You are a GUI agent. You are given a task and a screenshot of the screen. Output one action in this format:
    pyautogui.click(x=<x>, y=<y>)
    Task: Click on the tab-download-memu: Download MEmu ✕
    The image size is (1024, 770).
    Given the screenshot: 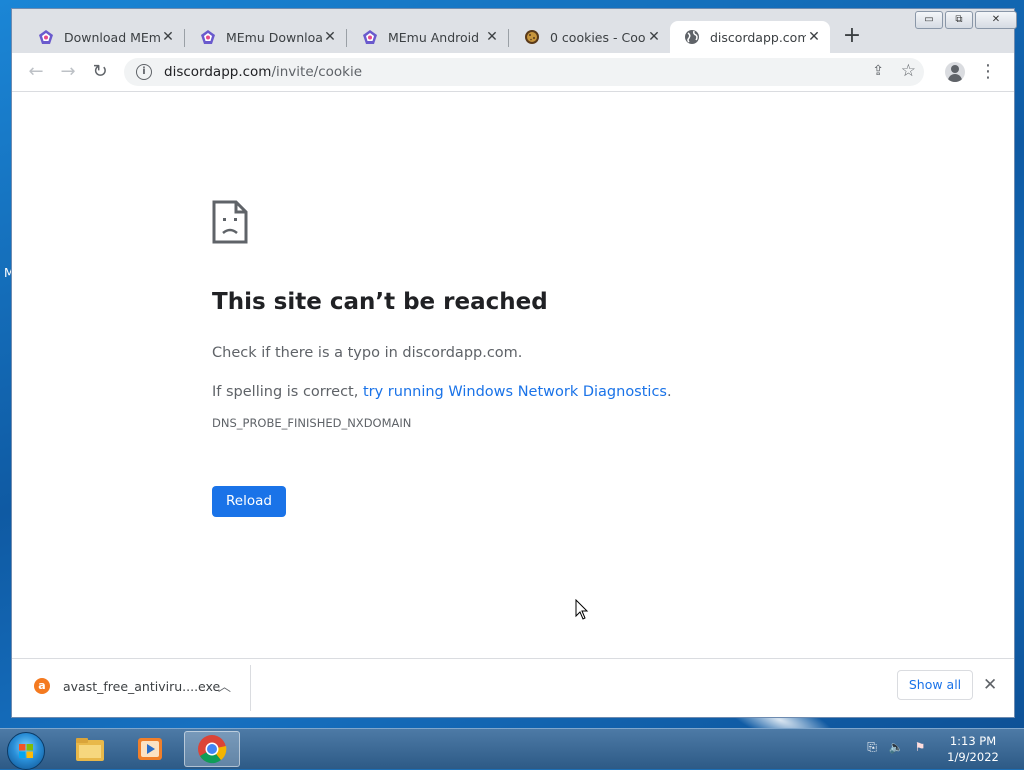 What is the action you would take?
    pyautogui.click(x=104, y=37)
    